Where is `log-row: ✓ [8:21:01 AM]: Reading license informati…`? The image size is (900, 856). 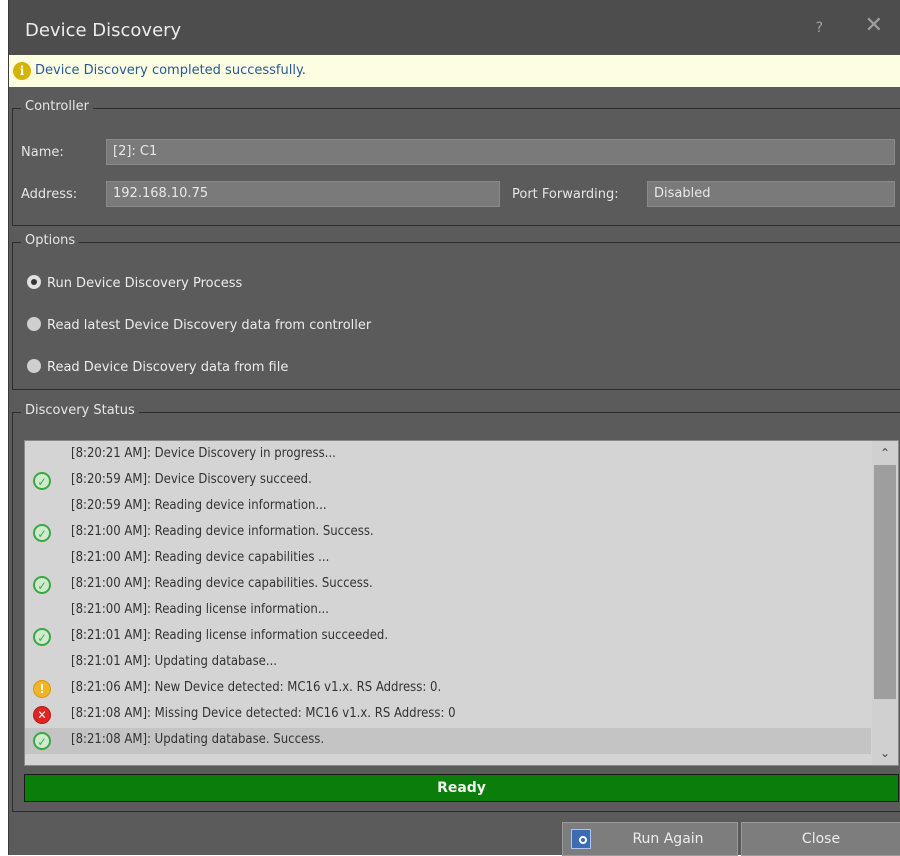
log-row: ✓ [8:21:01 AM]: Reading license informati… is located at coordinates (448, 637).